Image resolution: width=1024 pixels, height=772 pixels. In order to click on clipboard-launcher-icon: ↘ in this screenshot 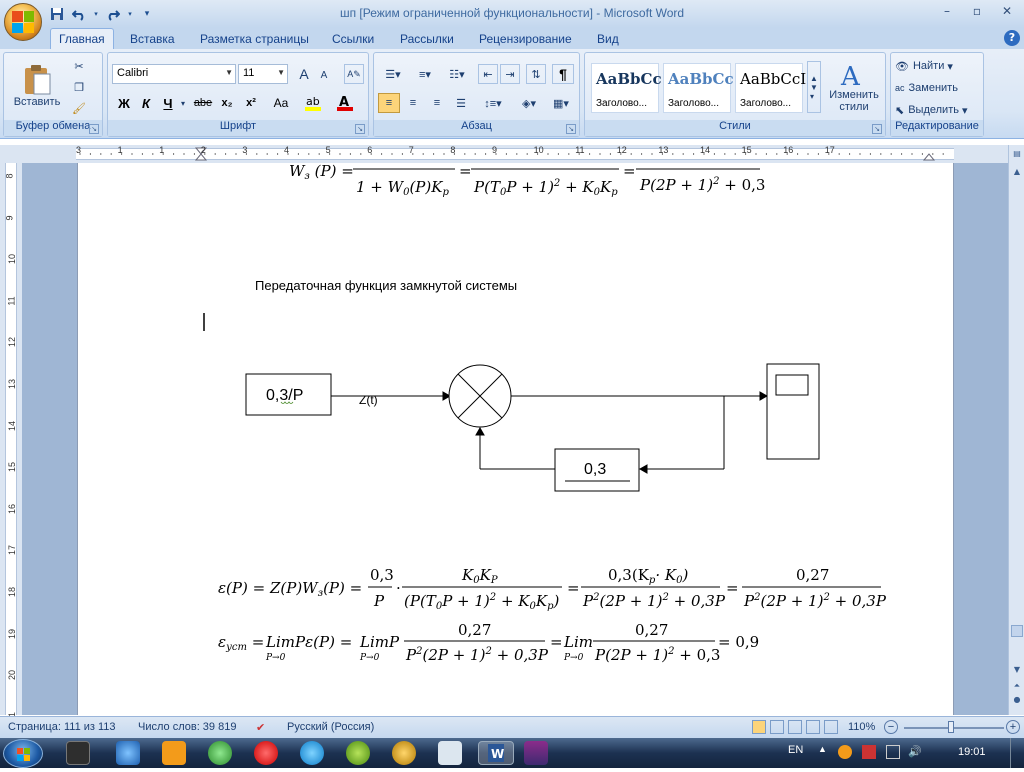, I will do `click(94, 129)`.